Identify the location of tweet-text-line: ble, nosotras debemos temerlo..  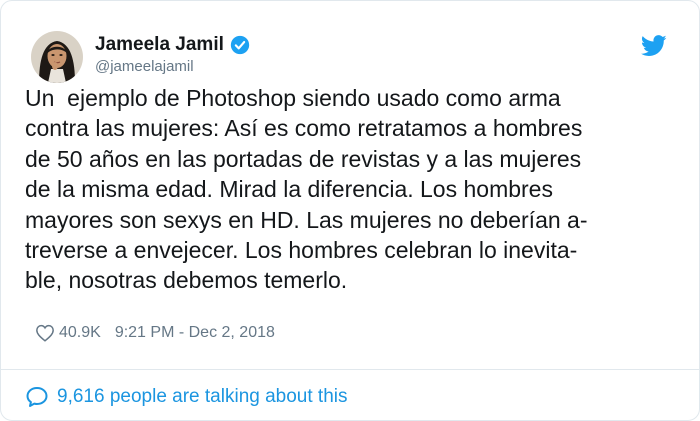
(186, 280).